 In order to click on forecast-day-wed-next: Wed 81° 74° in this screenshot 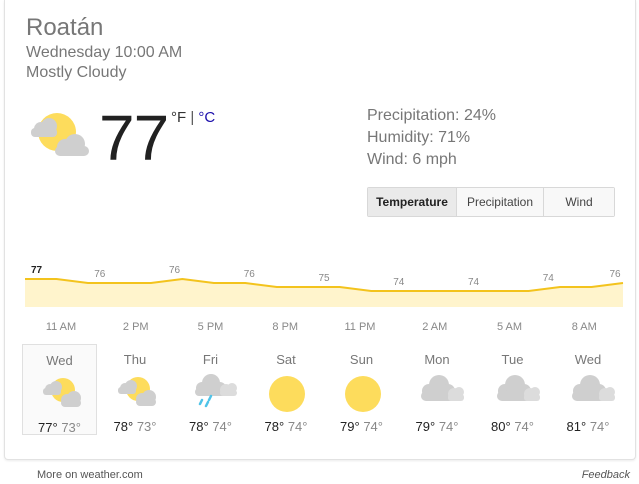, I will do `click(588, 389)`.